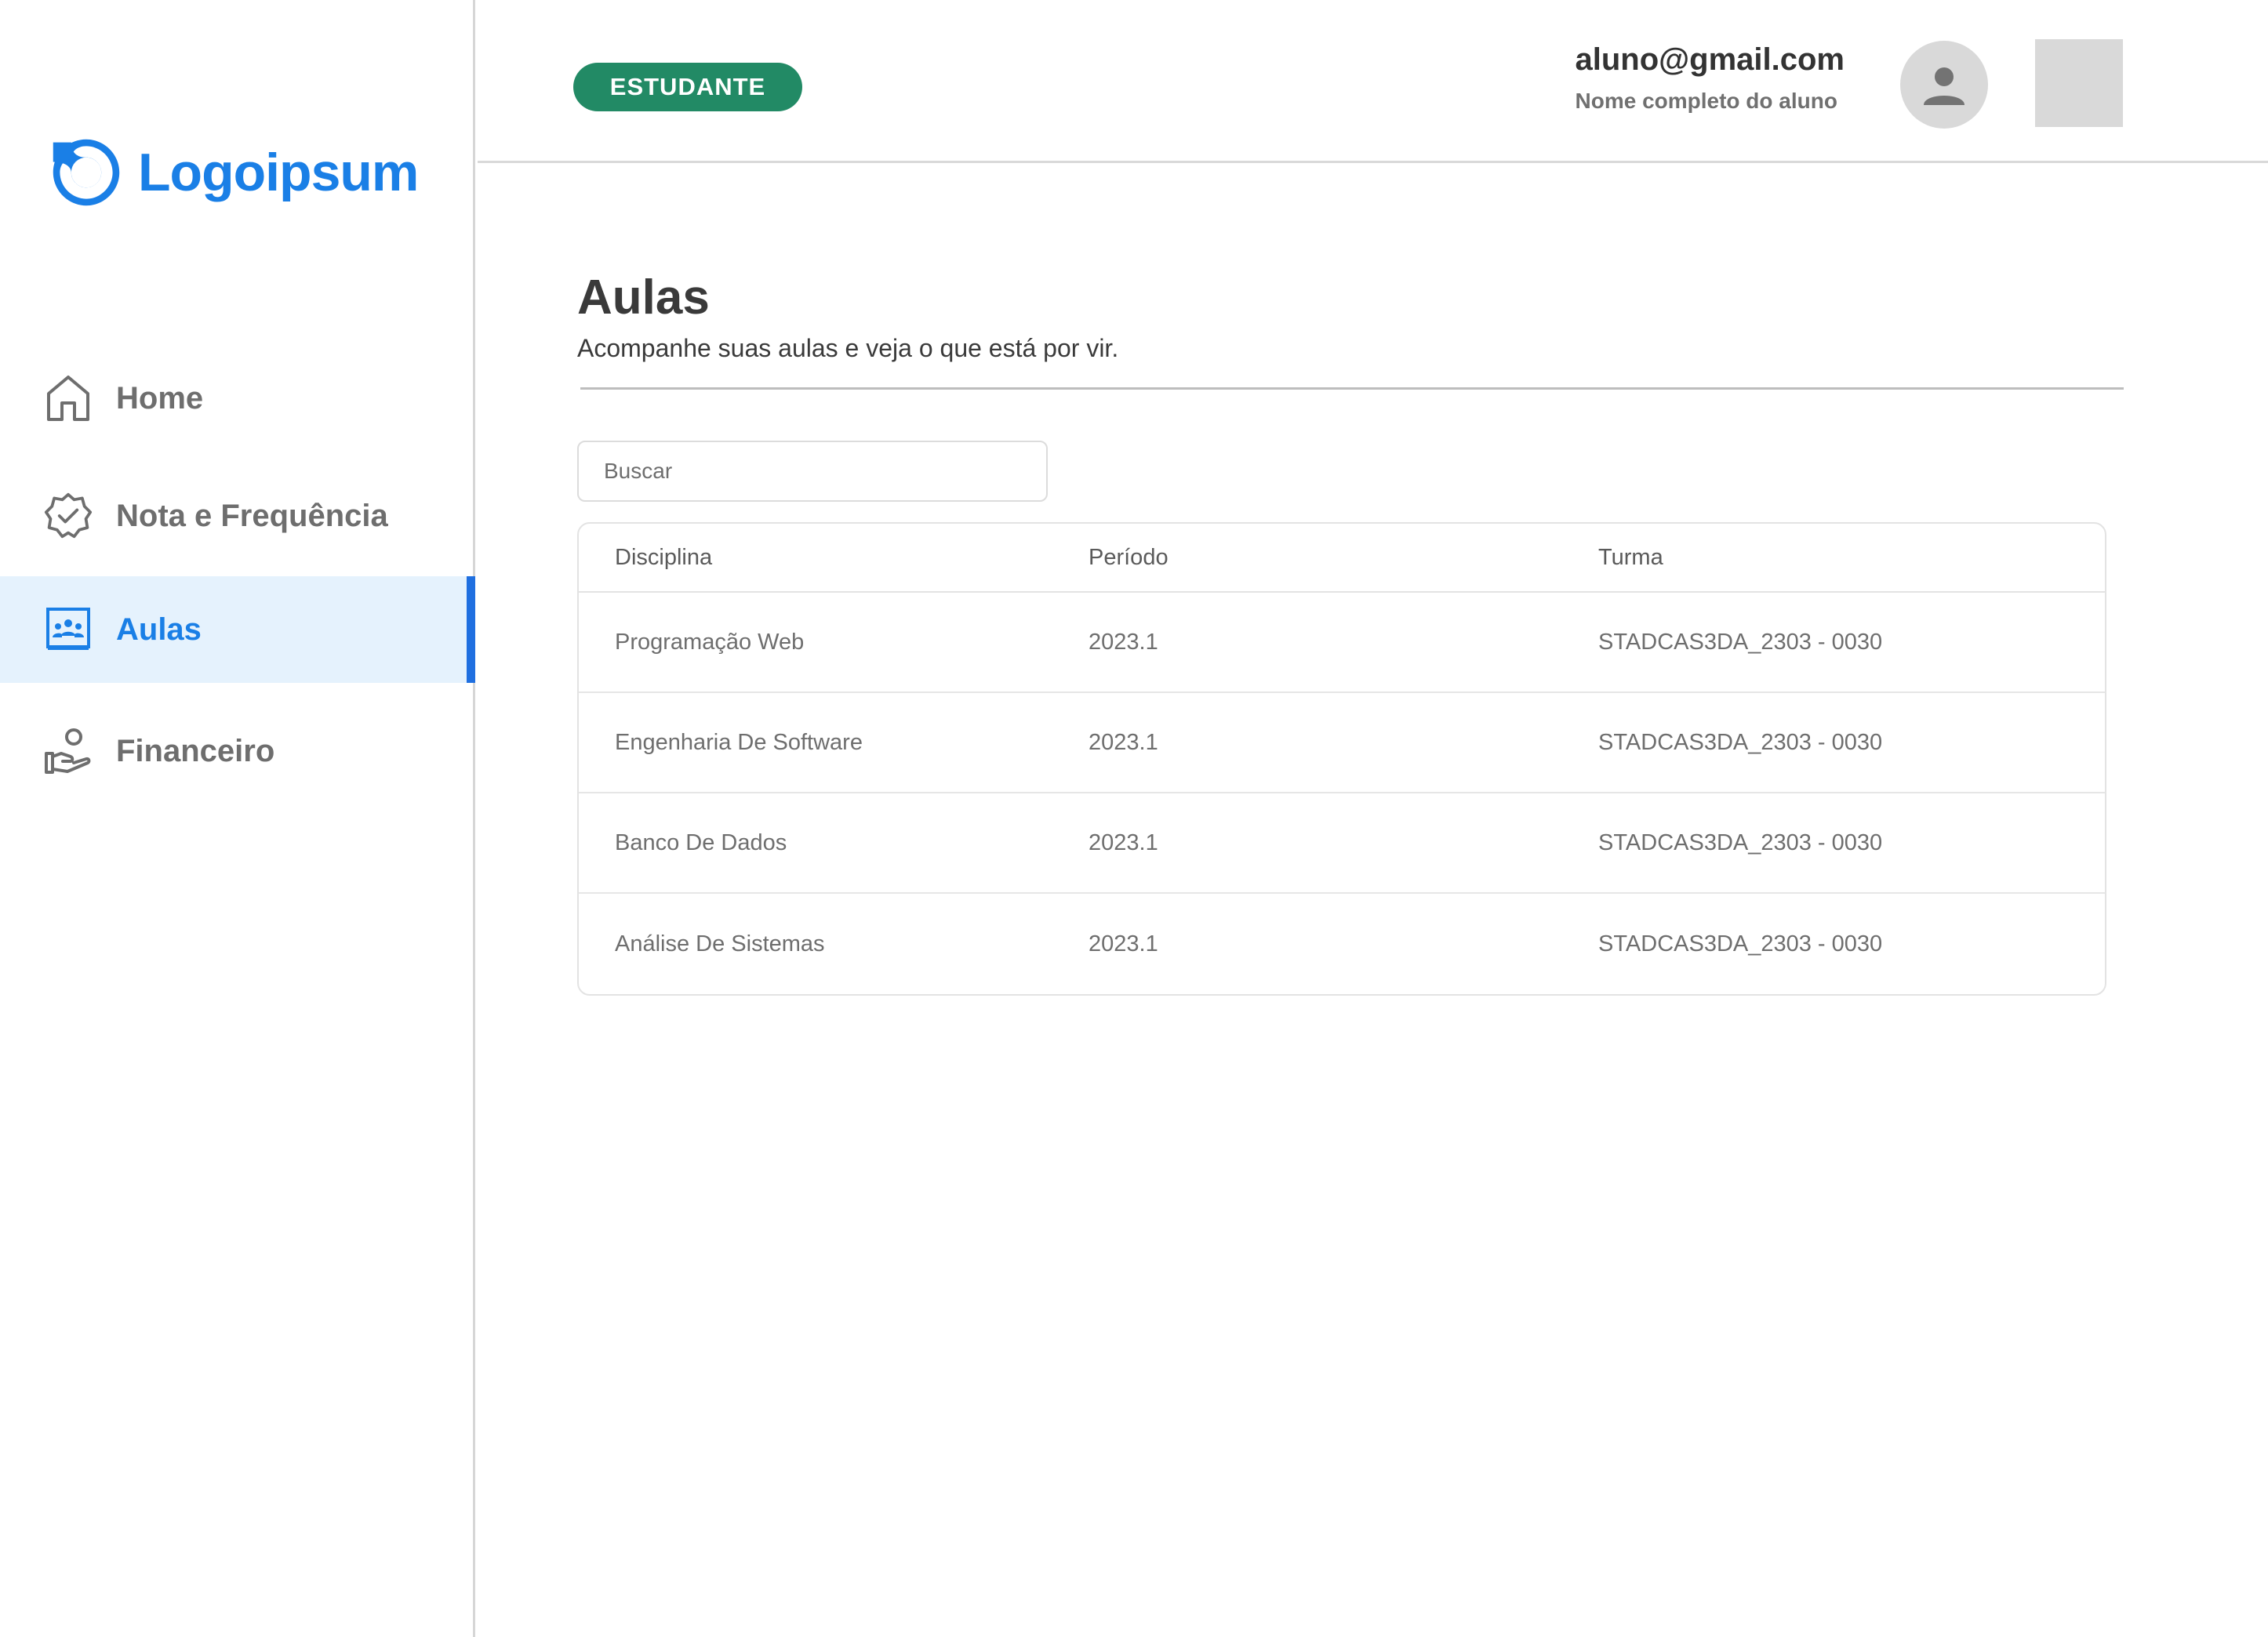  Describe the element at coordinates (195, 750) in the screenshot. I see `sidebar-item-label: Financeiro` at that location.